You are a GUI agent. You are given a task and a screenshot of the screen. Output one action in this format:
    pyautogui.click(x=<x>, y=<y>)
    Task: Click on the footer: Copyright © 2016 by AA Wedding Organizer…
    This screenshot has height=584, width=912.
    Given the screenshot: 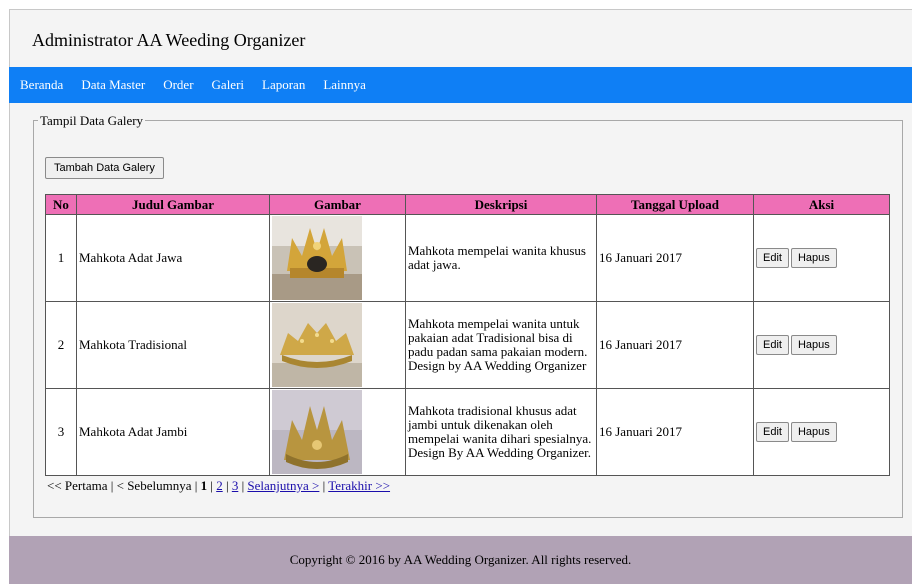 What is the action you would take?
    pyautogui.click(x=460, y=560)
    